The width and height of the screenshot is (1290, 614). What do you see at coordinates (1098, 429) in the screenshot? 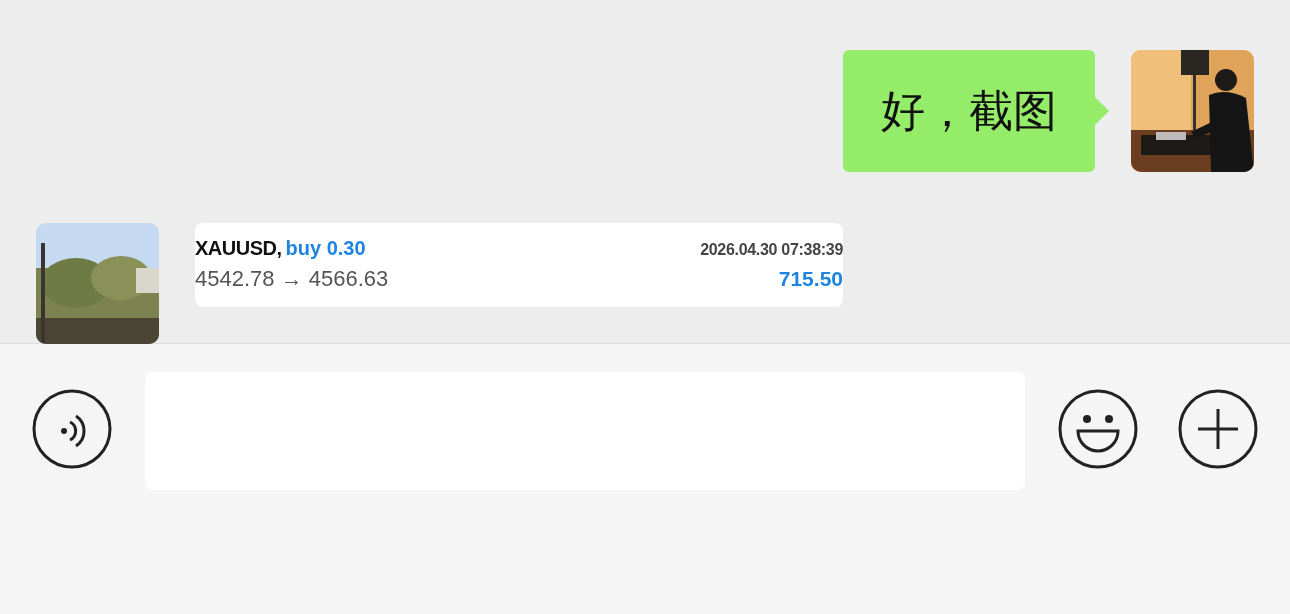
I see `emoji-icon` at bounding box center [1098, 429].